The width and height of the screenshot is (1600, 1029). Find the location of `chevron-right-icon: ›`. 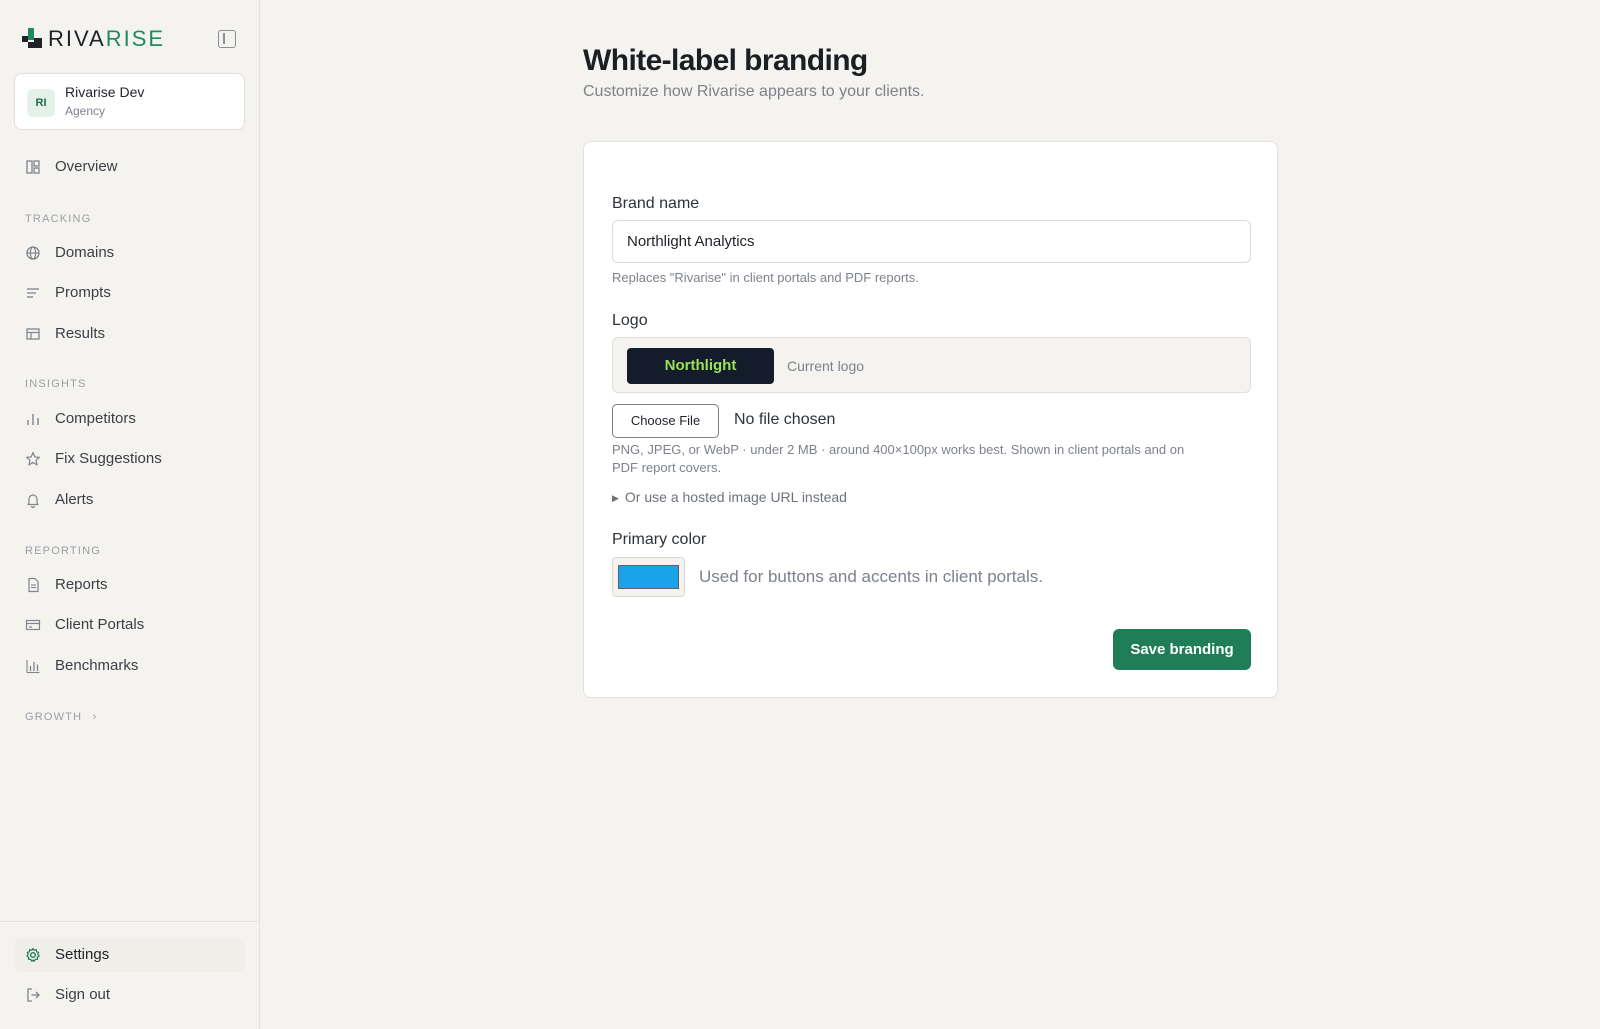

chevron-right-icon: › is located at coordinates (95, 717).